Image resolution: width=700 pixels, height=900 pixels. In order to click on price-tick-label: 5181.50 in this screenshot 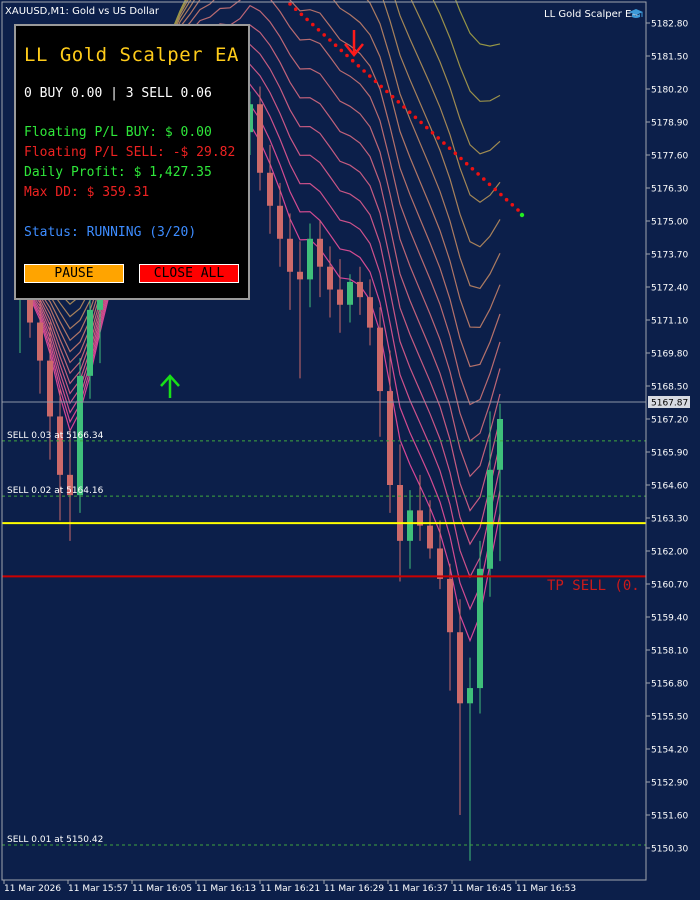, I will do `click(669, 58)`.